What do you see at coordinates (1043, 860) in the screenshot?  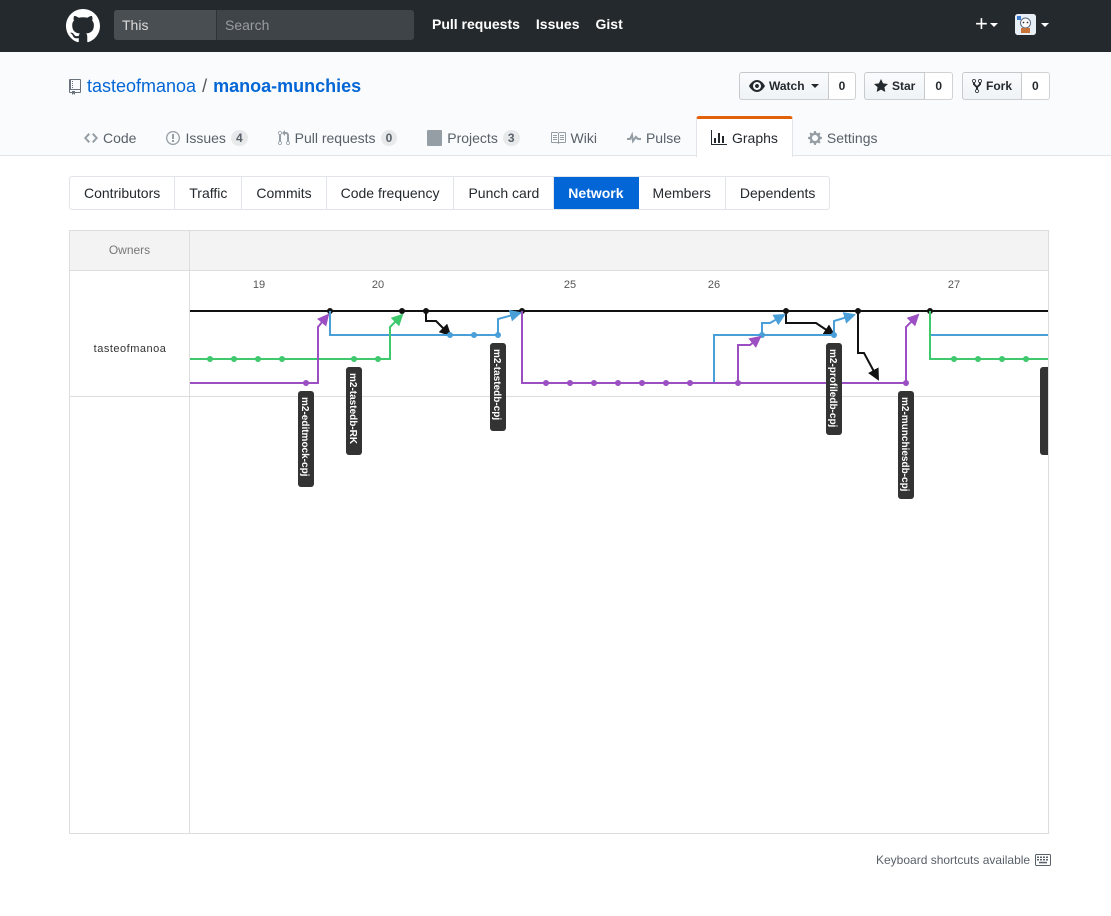 I see `keyboard-icon` at bounding box center [1043, 860].